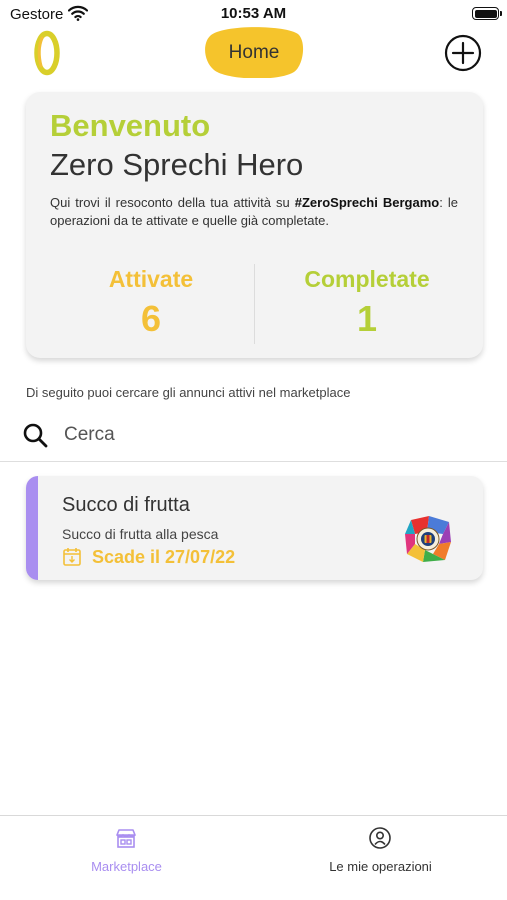  I want to click on welcome-subtitle: Zero Sprechi Hero, so click(177, 164).